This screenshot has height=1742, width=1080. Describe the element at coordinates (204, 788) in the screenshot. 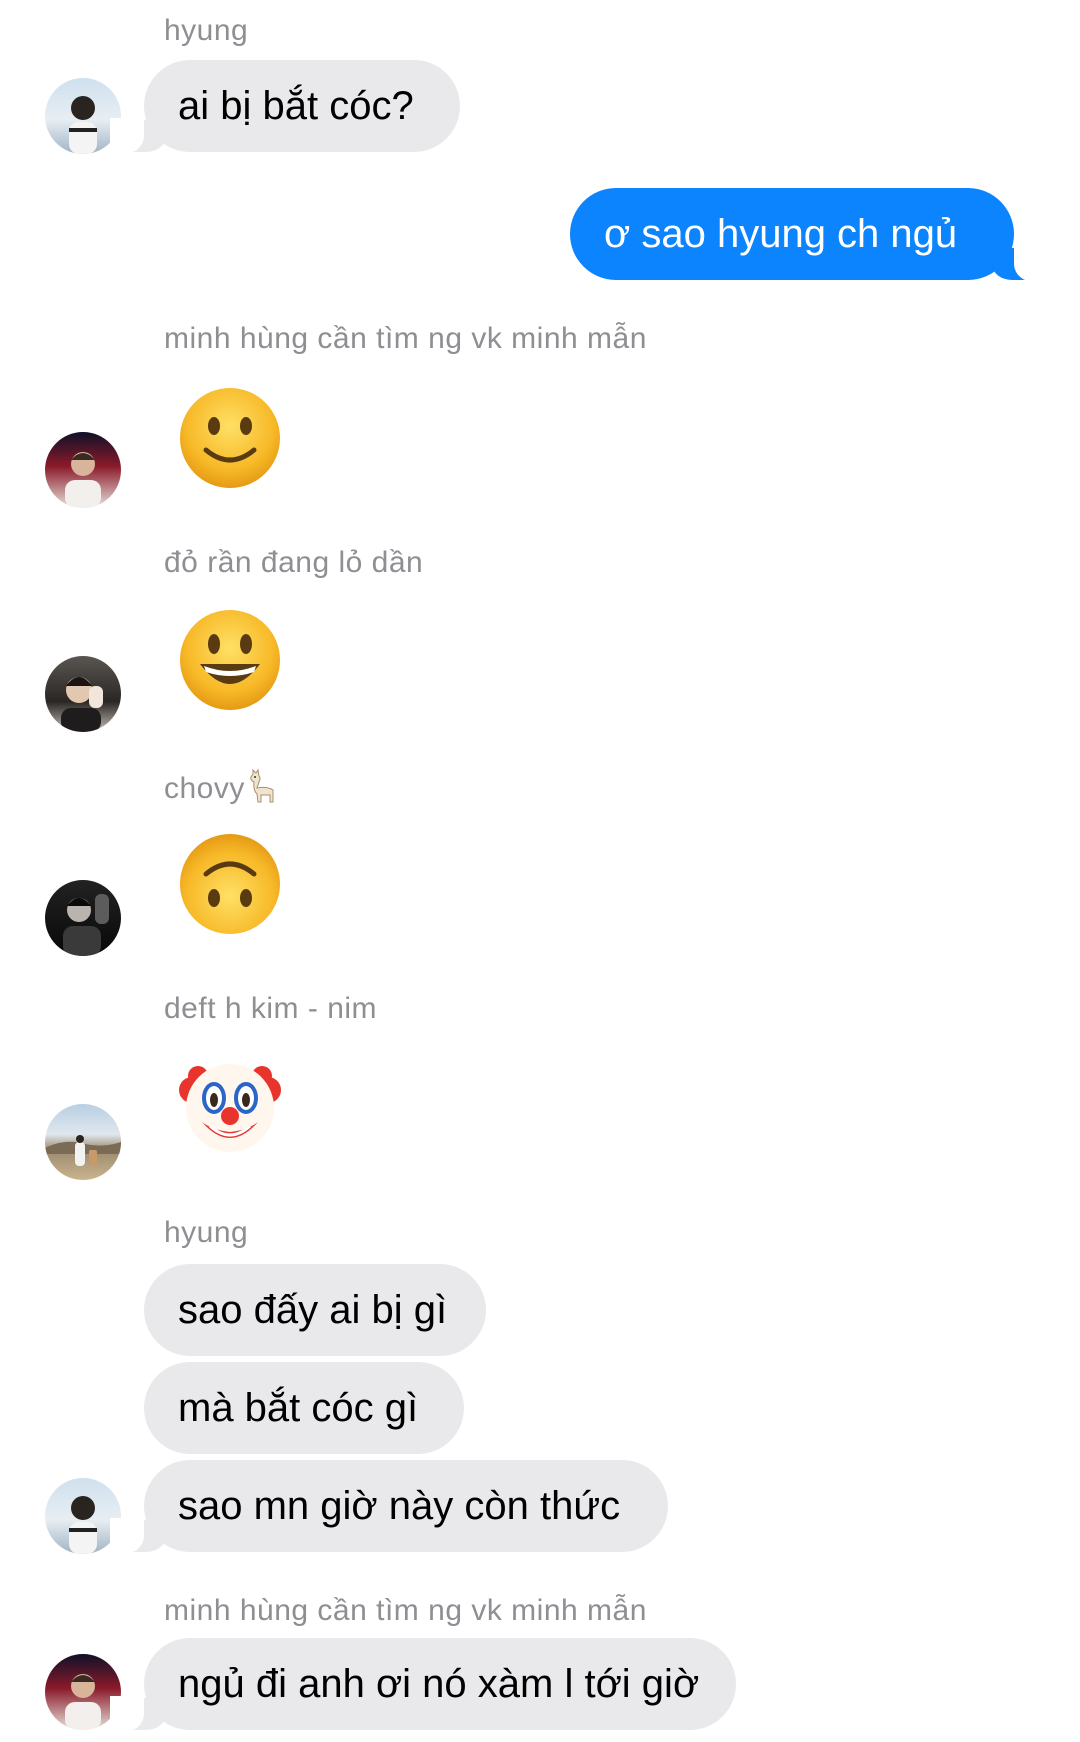

I see `sender-label: chovy` at that location.